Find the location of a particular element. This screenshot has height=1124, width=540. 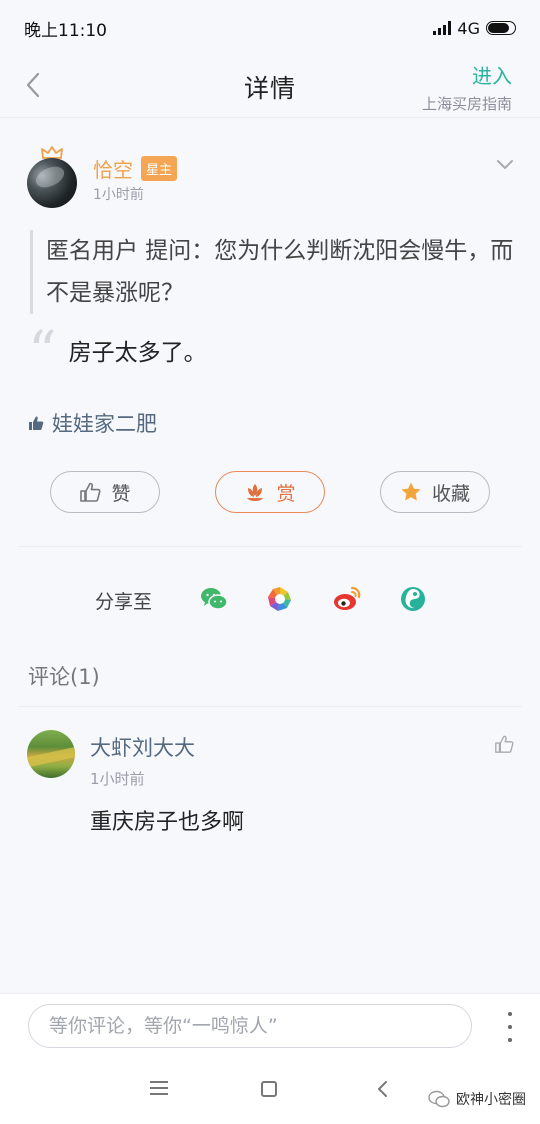

comment-like-button is located at coordinates (504, 746).